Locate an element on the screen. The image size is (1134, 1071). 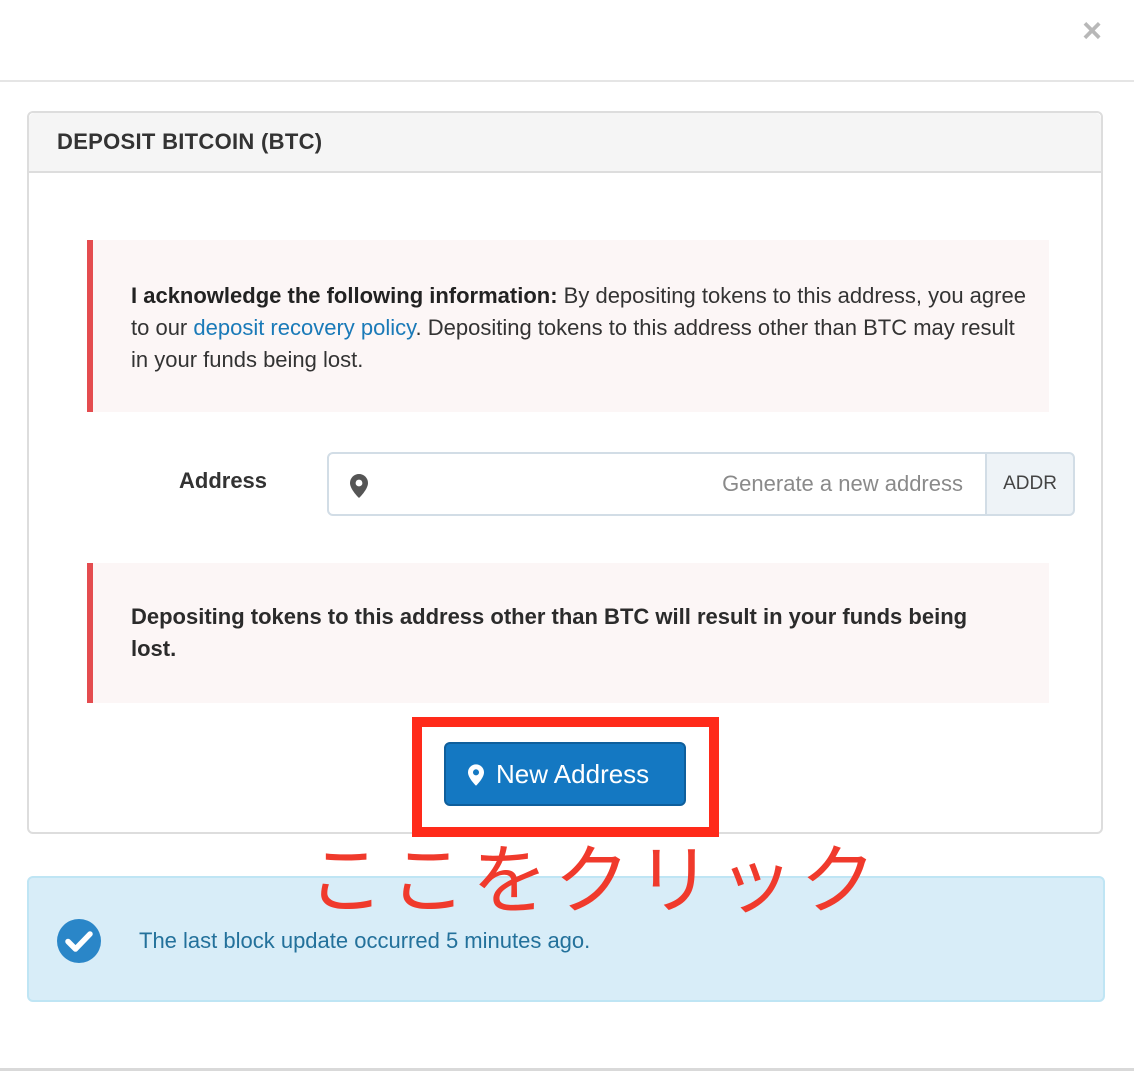
address-label: Address is located at coordinates (223, 480).